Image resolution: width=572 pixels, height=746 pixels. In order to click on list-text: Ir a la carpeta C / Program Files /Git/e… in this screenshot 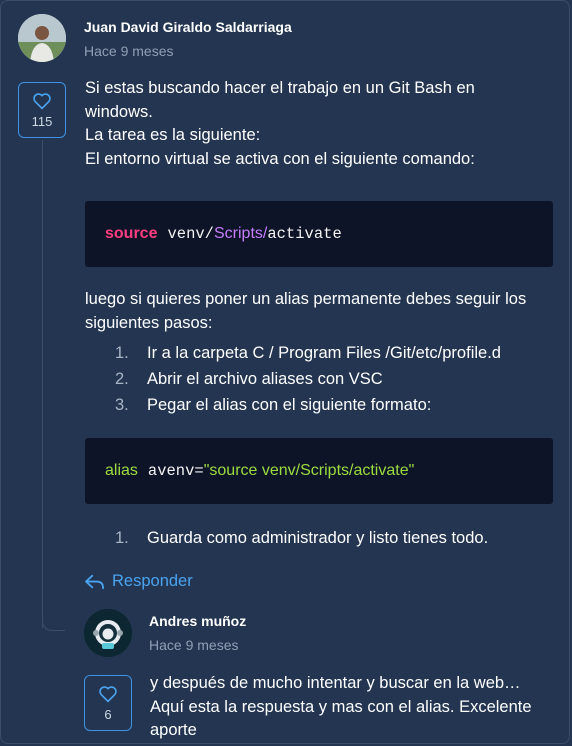, I will do `click(324, 353)`.